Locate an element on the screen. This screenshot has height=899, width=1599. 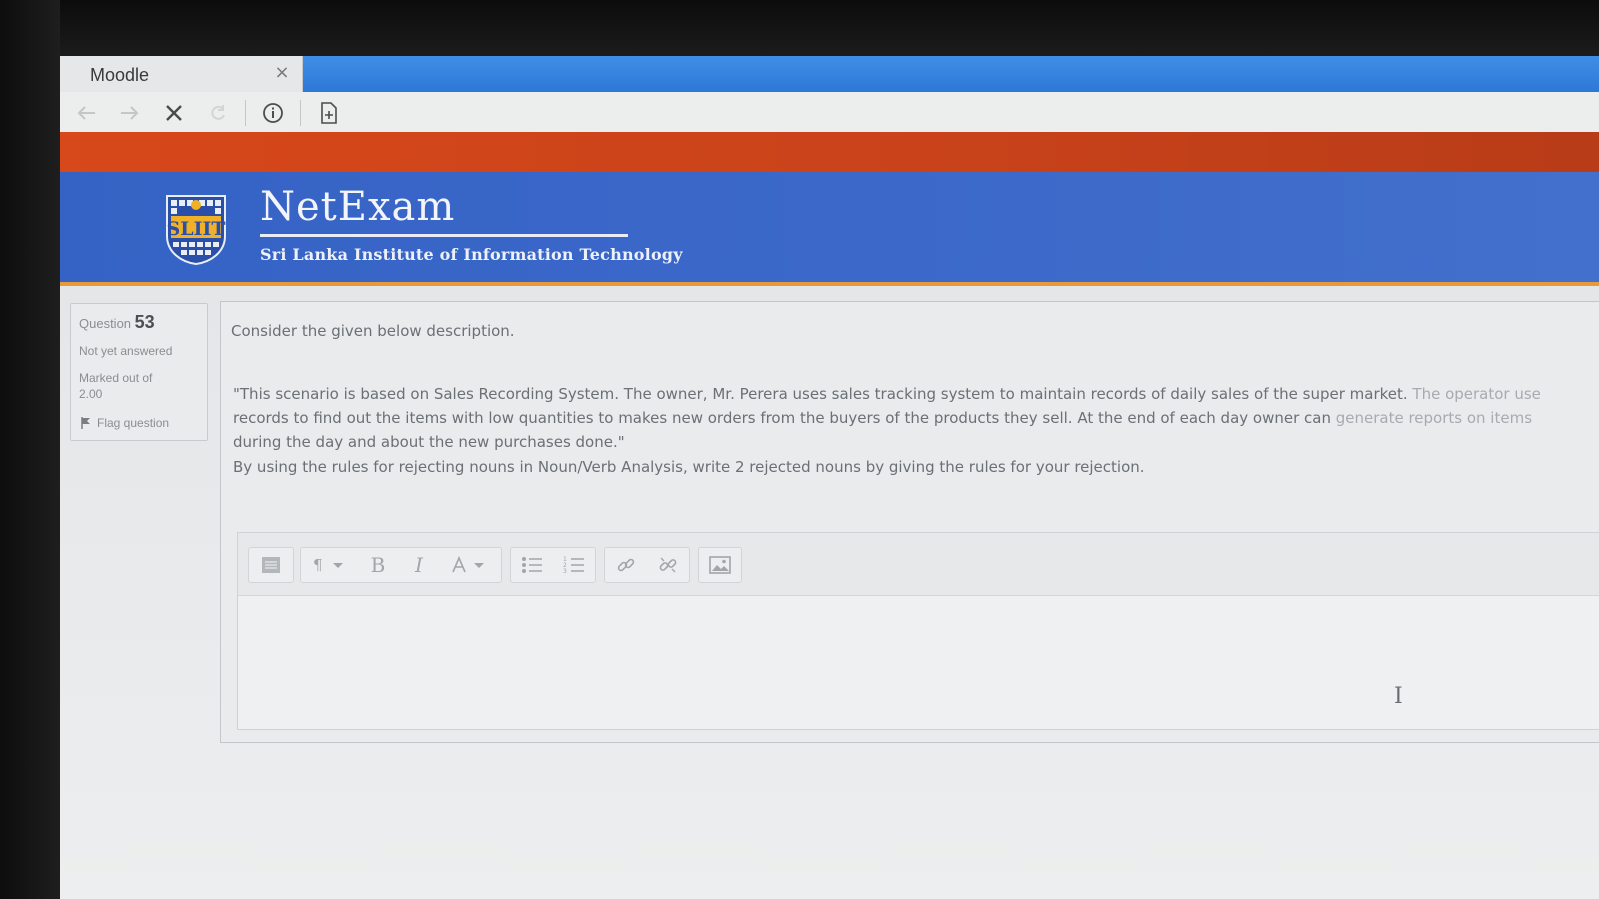
bullet-list-icon is located at coordinates (532, 565).